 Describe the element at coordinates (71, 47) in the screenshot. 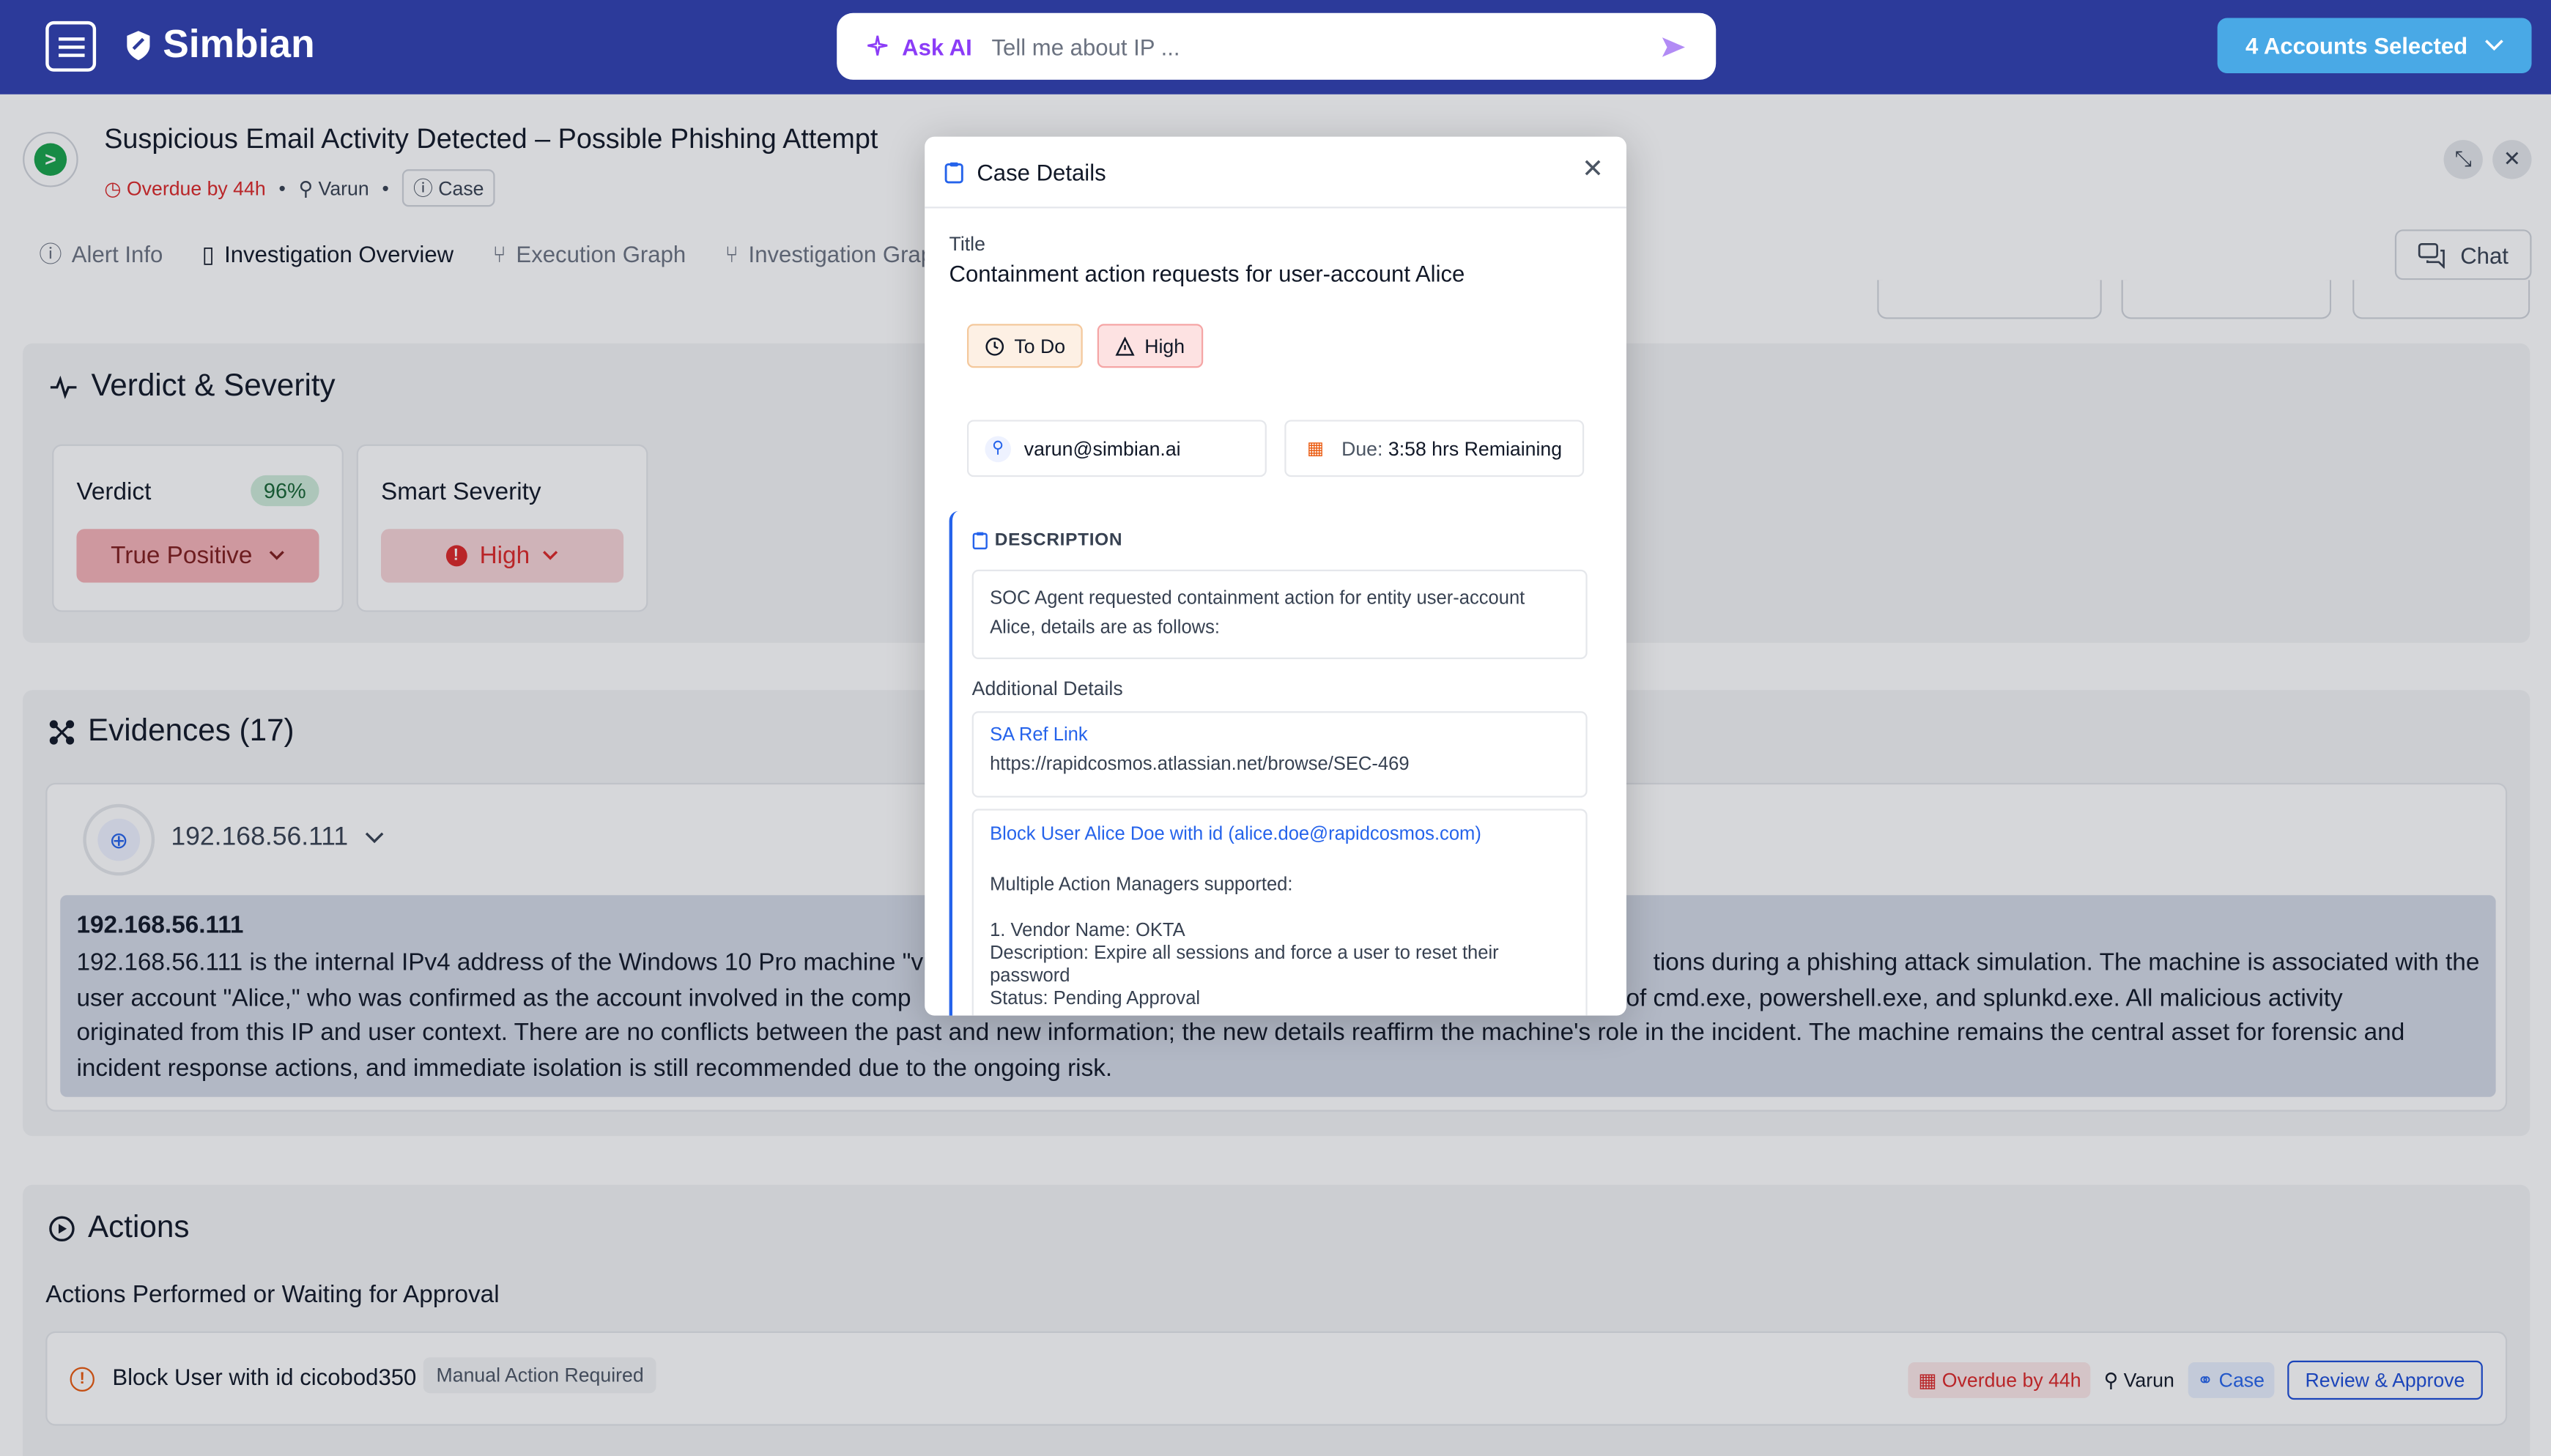

I see `menu-icon` at that location.